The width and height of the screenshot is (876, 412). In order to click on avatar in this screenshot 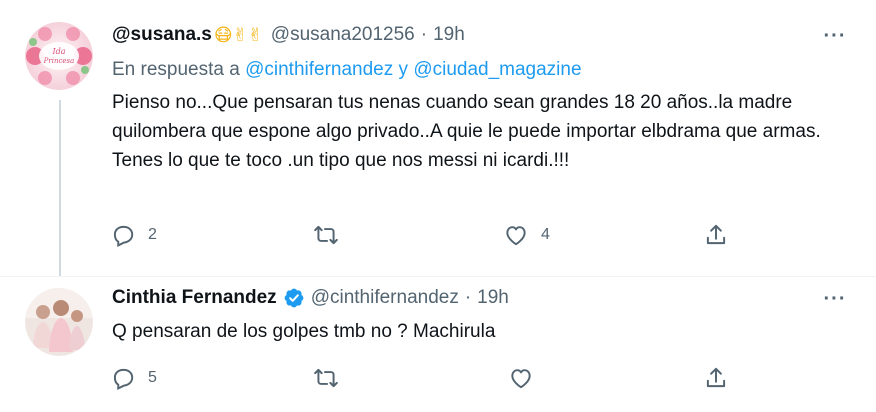, I will do `click(59, 322)`.